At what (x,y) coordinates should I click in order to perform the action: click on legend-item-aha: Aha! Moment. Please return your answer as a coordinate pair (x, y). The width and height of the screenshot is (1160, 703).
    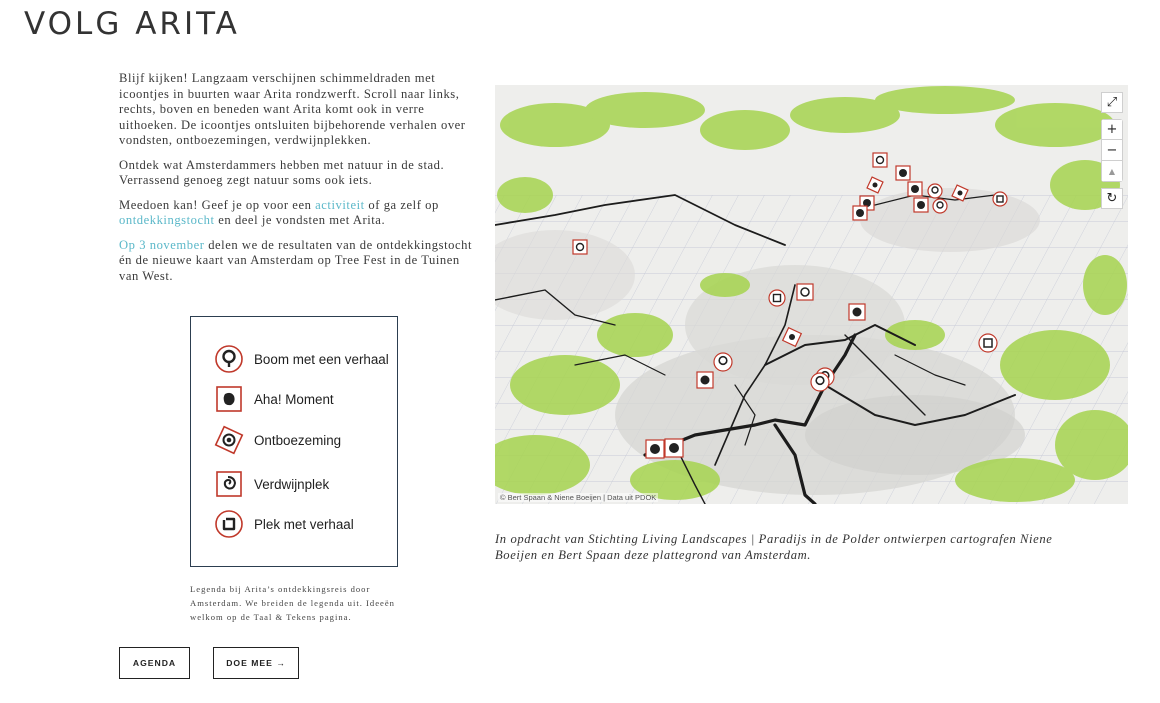
    Looking at the image, I should click on (273, 399).